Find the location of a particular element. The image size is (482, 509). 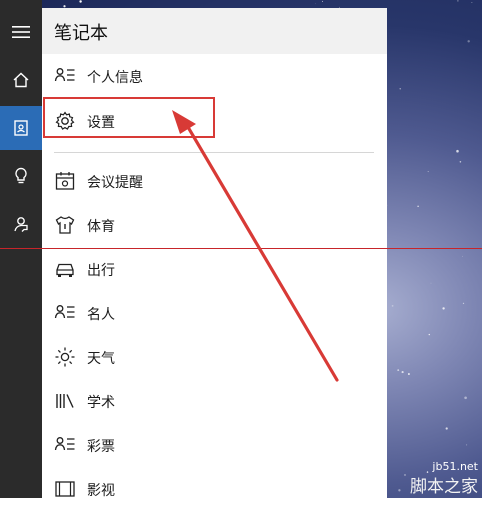

watermark: jb51.net 脚本之家 is located at coordinates (435, 478).